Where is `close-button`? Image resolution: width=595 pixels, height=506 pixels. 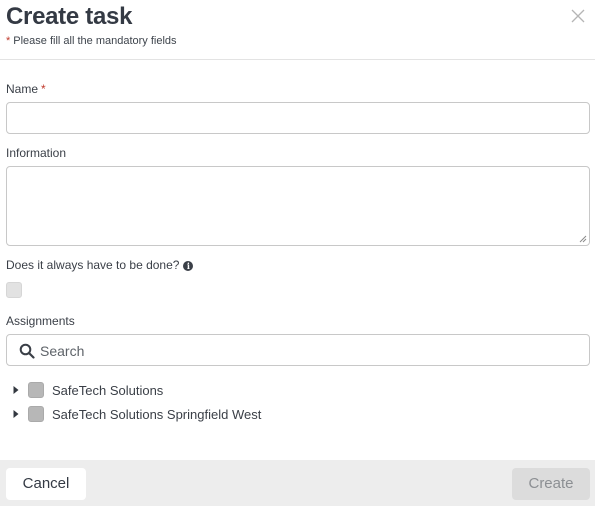 close-button is located at coordinates (578, 16).